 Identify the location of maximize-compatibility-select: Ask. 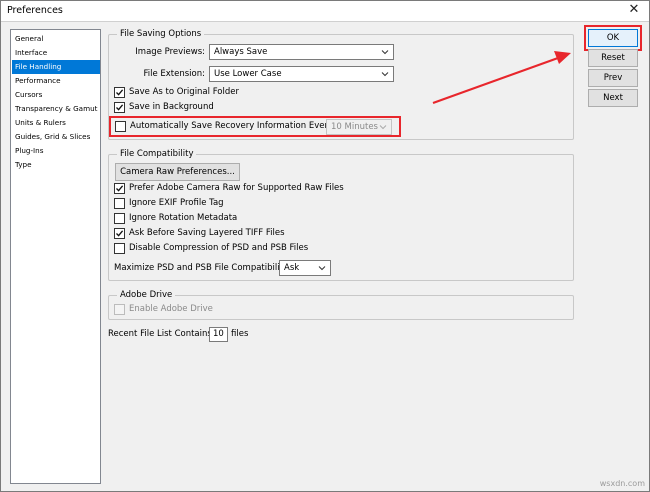
(305, 268).